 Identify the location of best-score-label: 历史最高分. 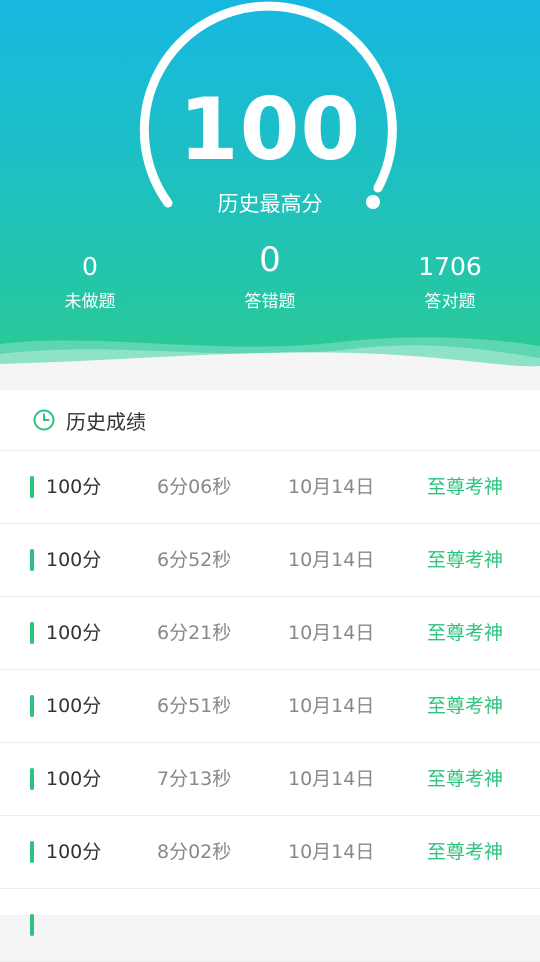
(270, 204).